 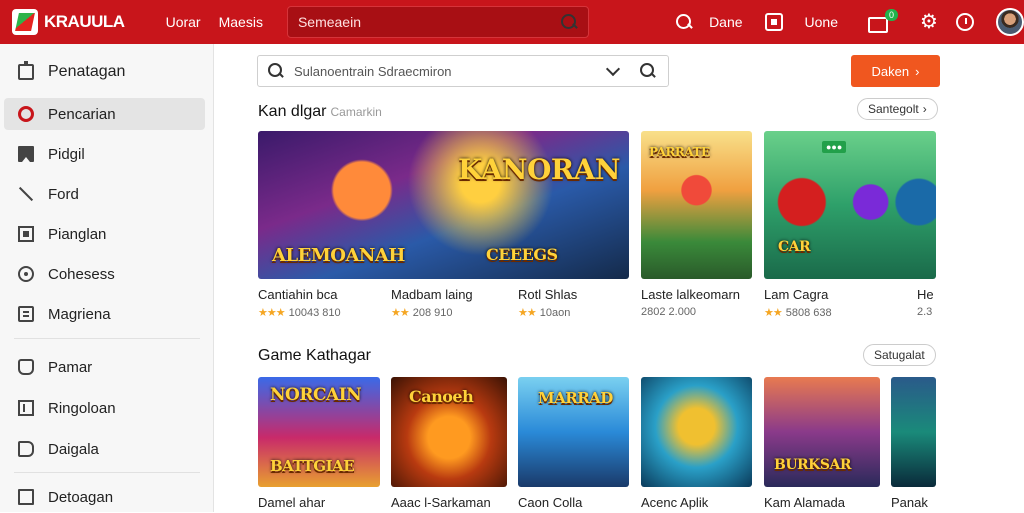 I want to click on game-meta: ★★ 208 910, so click(x=451, y=312).